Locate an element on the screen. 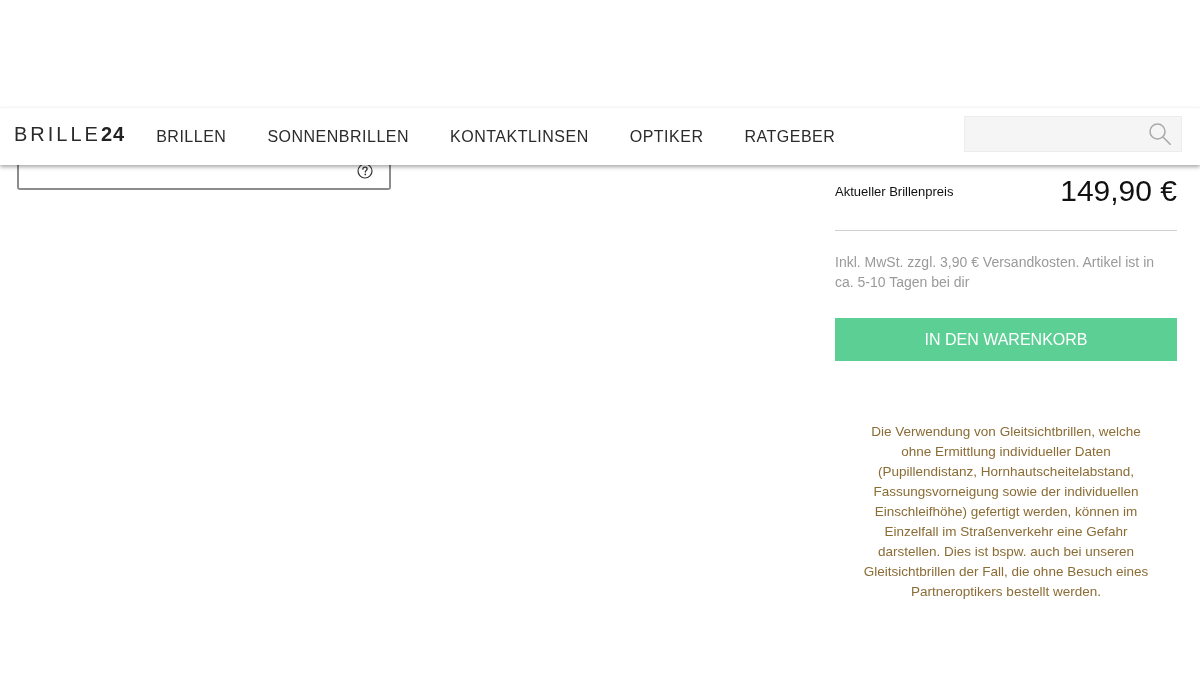 The image size is (1200, 675). disclaimer-text: Die Verwendung von Gleitsichtbrillen, welche ohne Ermittlung individueller Daten (Pupillendistanz, Hornhautscheitelabstand, Fassungsvorneigung sowie der individuellen Einschleifhöhe) gefertigt werden, können im Einzelfall im Straßenverkehr eine Gefahr darstellen. Dies ist bspw. auch bei unseren Gleitsichtbrillen der Fall, die ohne Besuch eines Partneroptikers bestellt werden. is located at coordinates (1006, 512).